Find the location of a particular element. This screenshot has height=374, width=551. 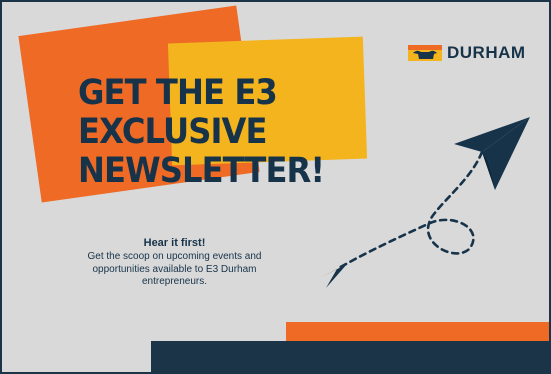

blurb-title: Hear it first! is located at coordinates (174, 243).